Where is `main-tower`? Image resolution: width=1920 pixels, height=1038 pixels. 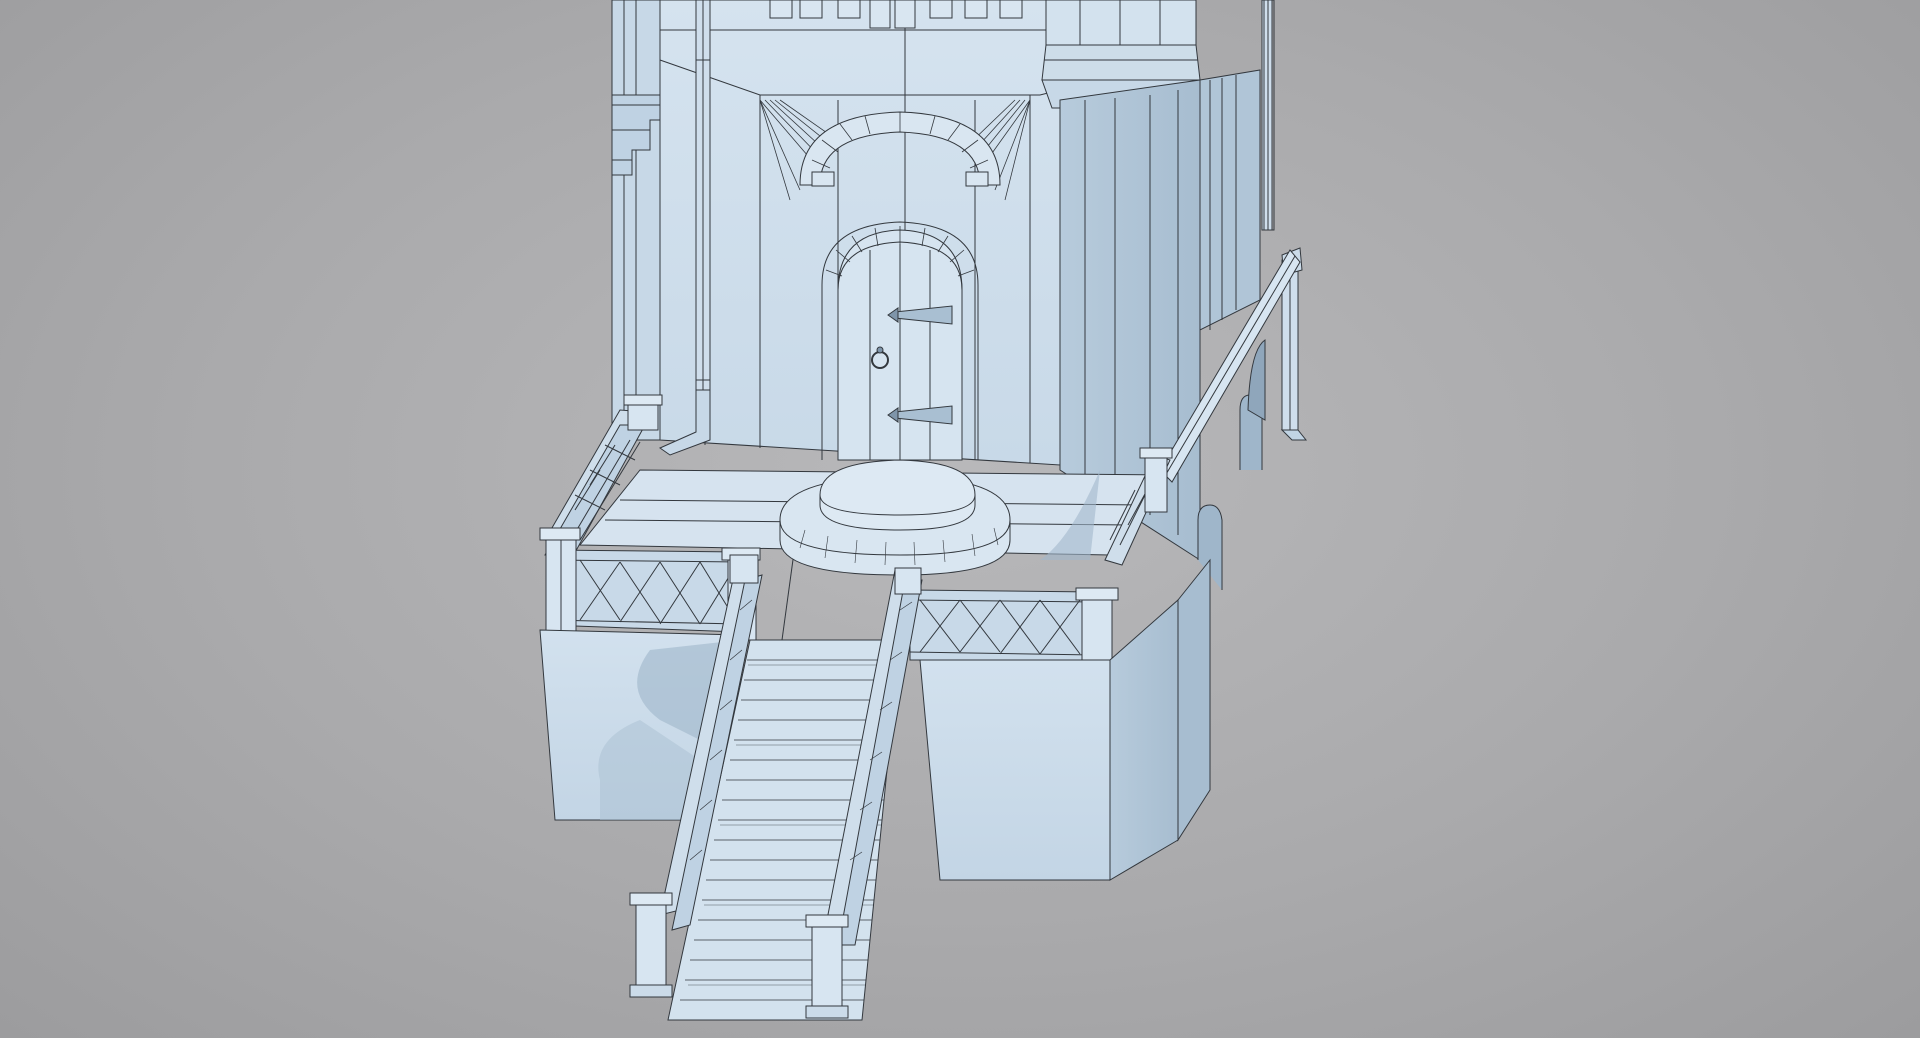 main-tower is located at coordinates (836, 233).